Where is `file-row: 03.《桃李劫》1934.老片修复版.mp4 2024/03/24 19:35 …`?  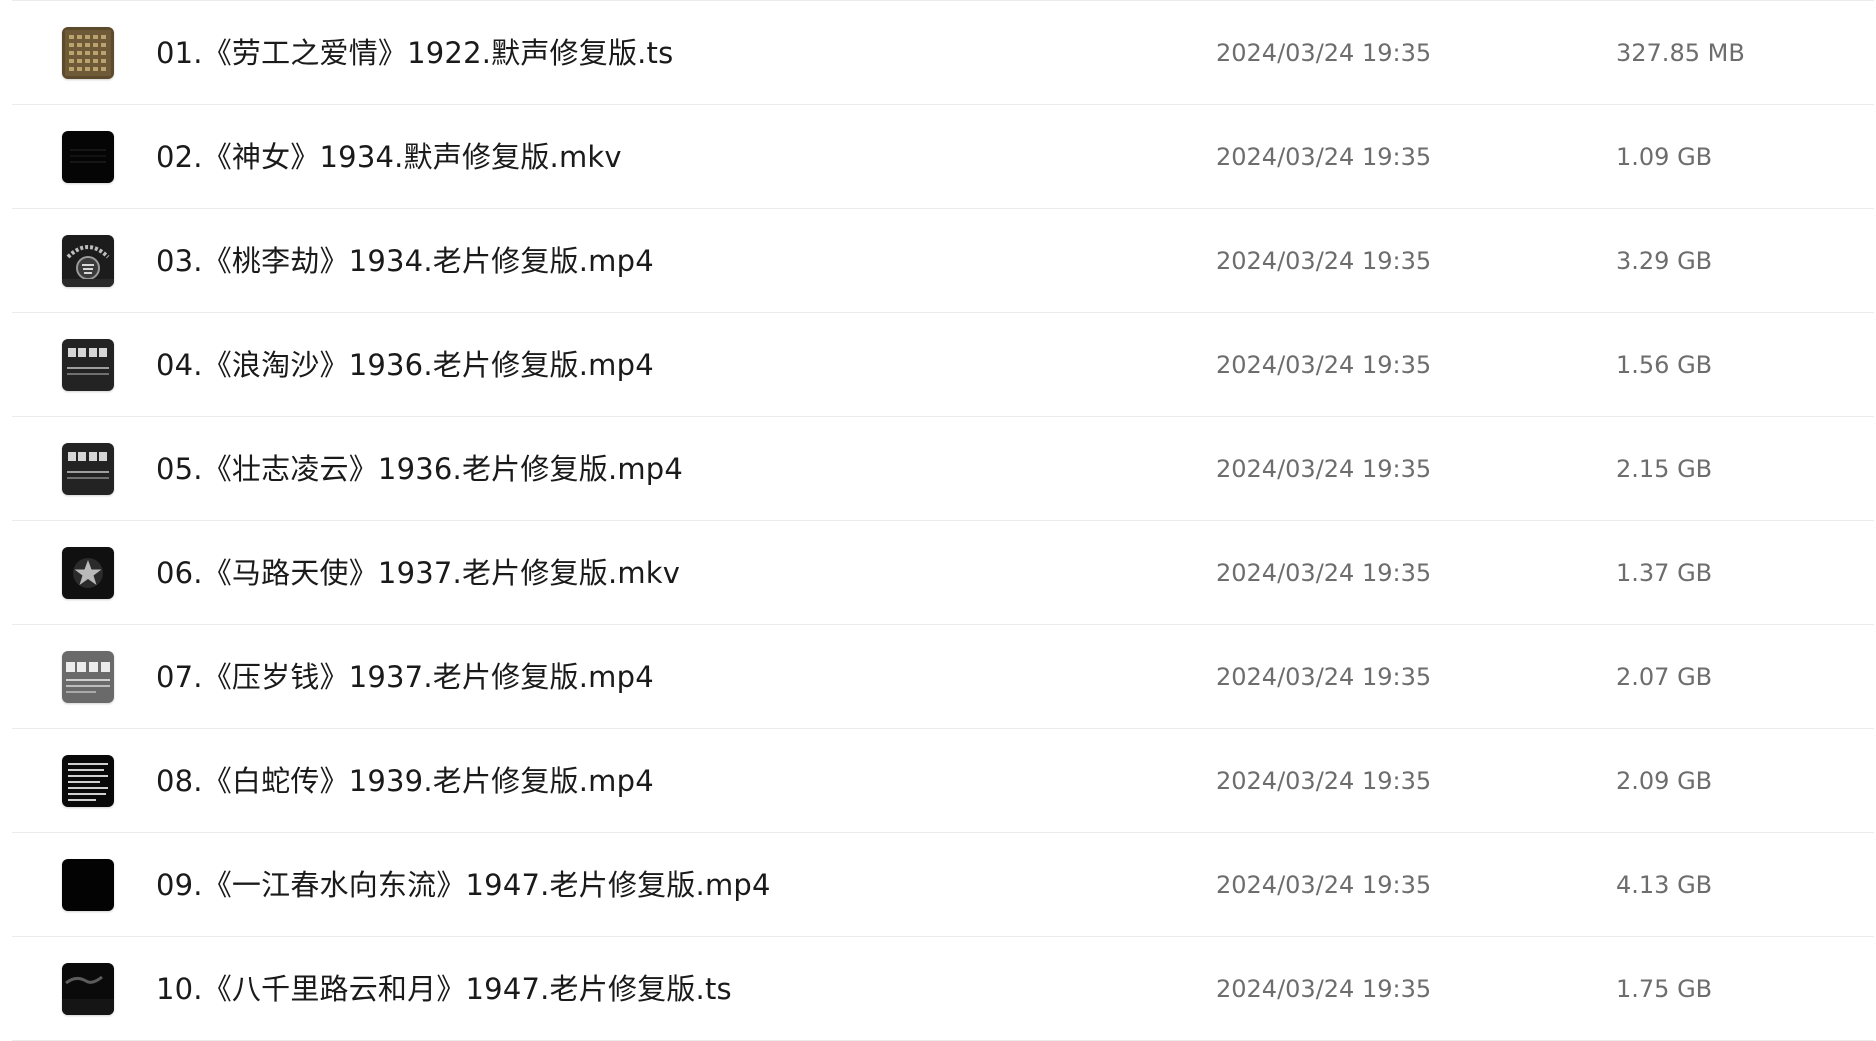 file-row: 03.《桃李劫》1934.老片修复版.mp4 2024/03/24 19:35 … is located at coordinates (943, 261).